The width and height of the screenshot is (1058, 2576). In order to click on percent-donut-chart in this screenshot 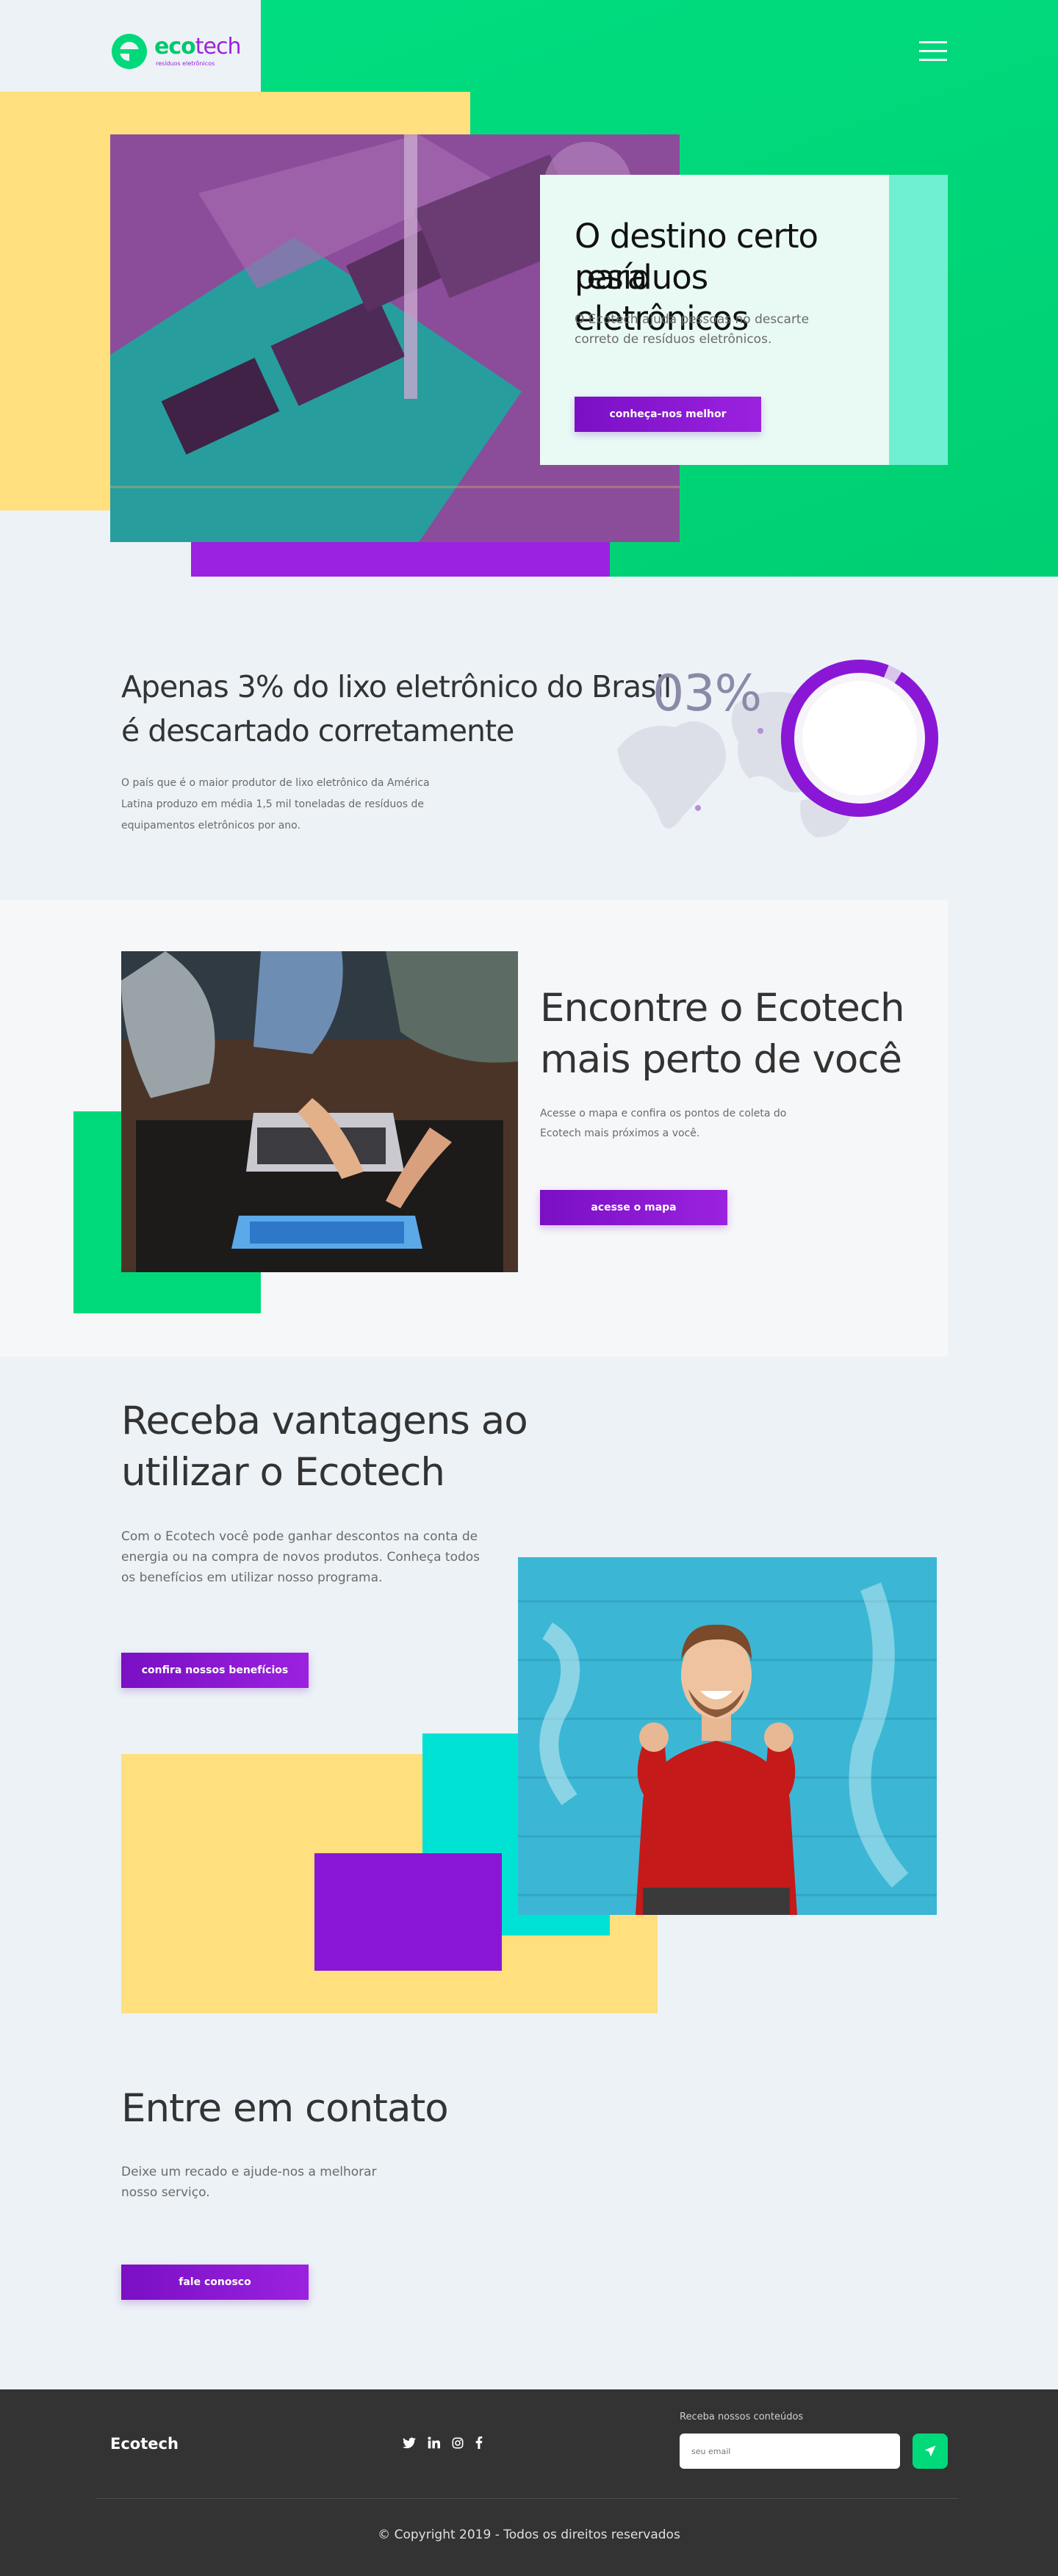, I will do `click(859, 738)`.